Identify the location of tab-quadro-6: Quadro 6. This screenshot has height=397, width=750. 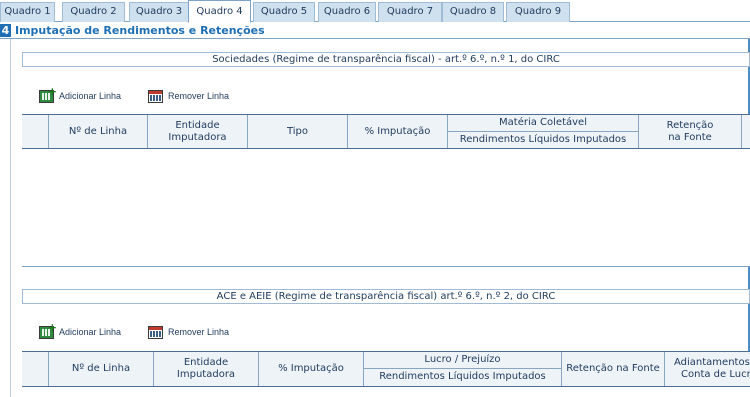
(347, 12).